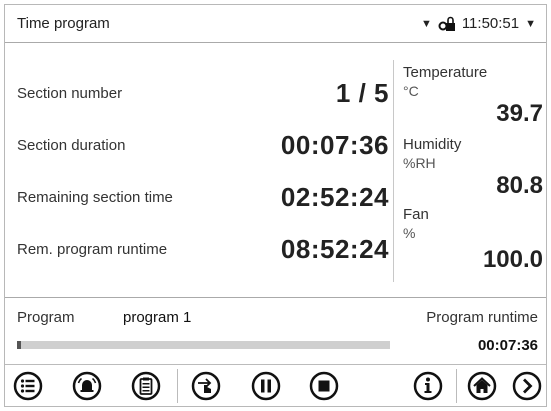 The image size is (551, 411). I want to click on alarm-button, so click(87, 386).